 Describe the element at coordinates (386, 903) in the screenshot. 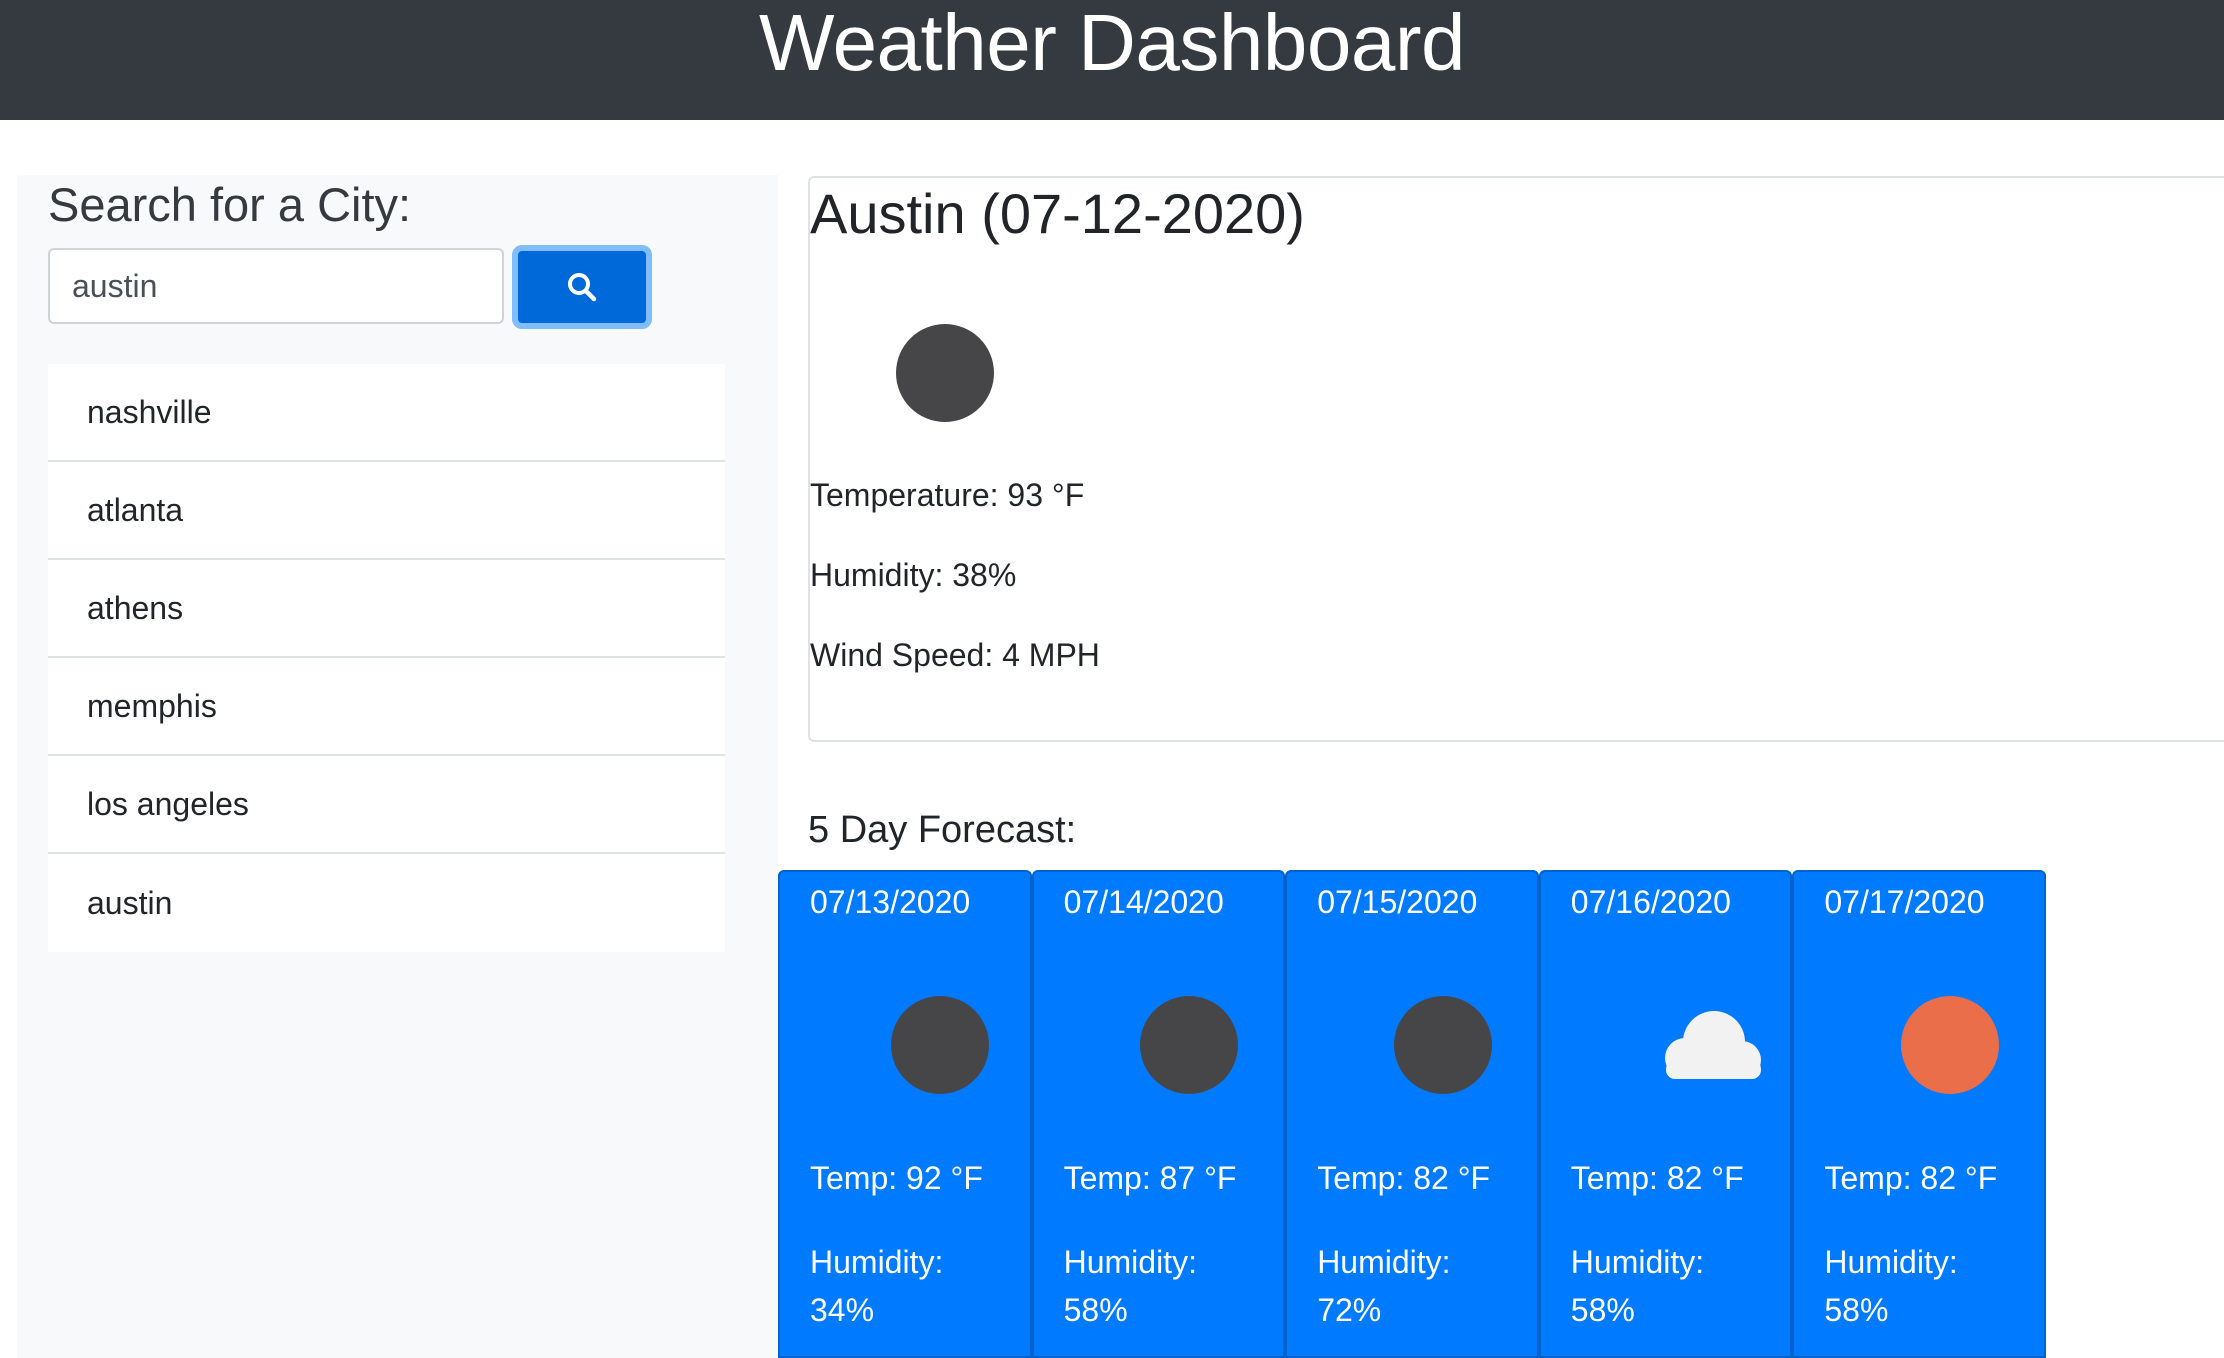

I see `history-item-austin: austin` at that location.